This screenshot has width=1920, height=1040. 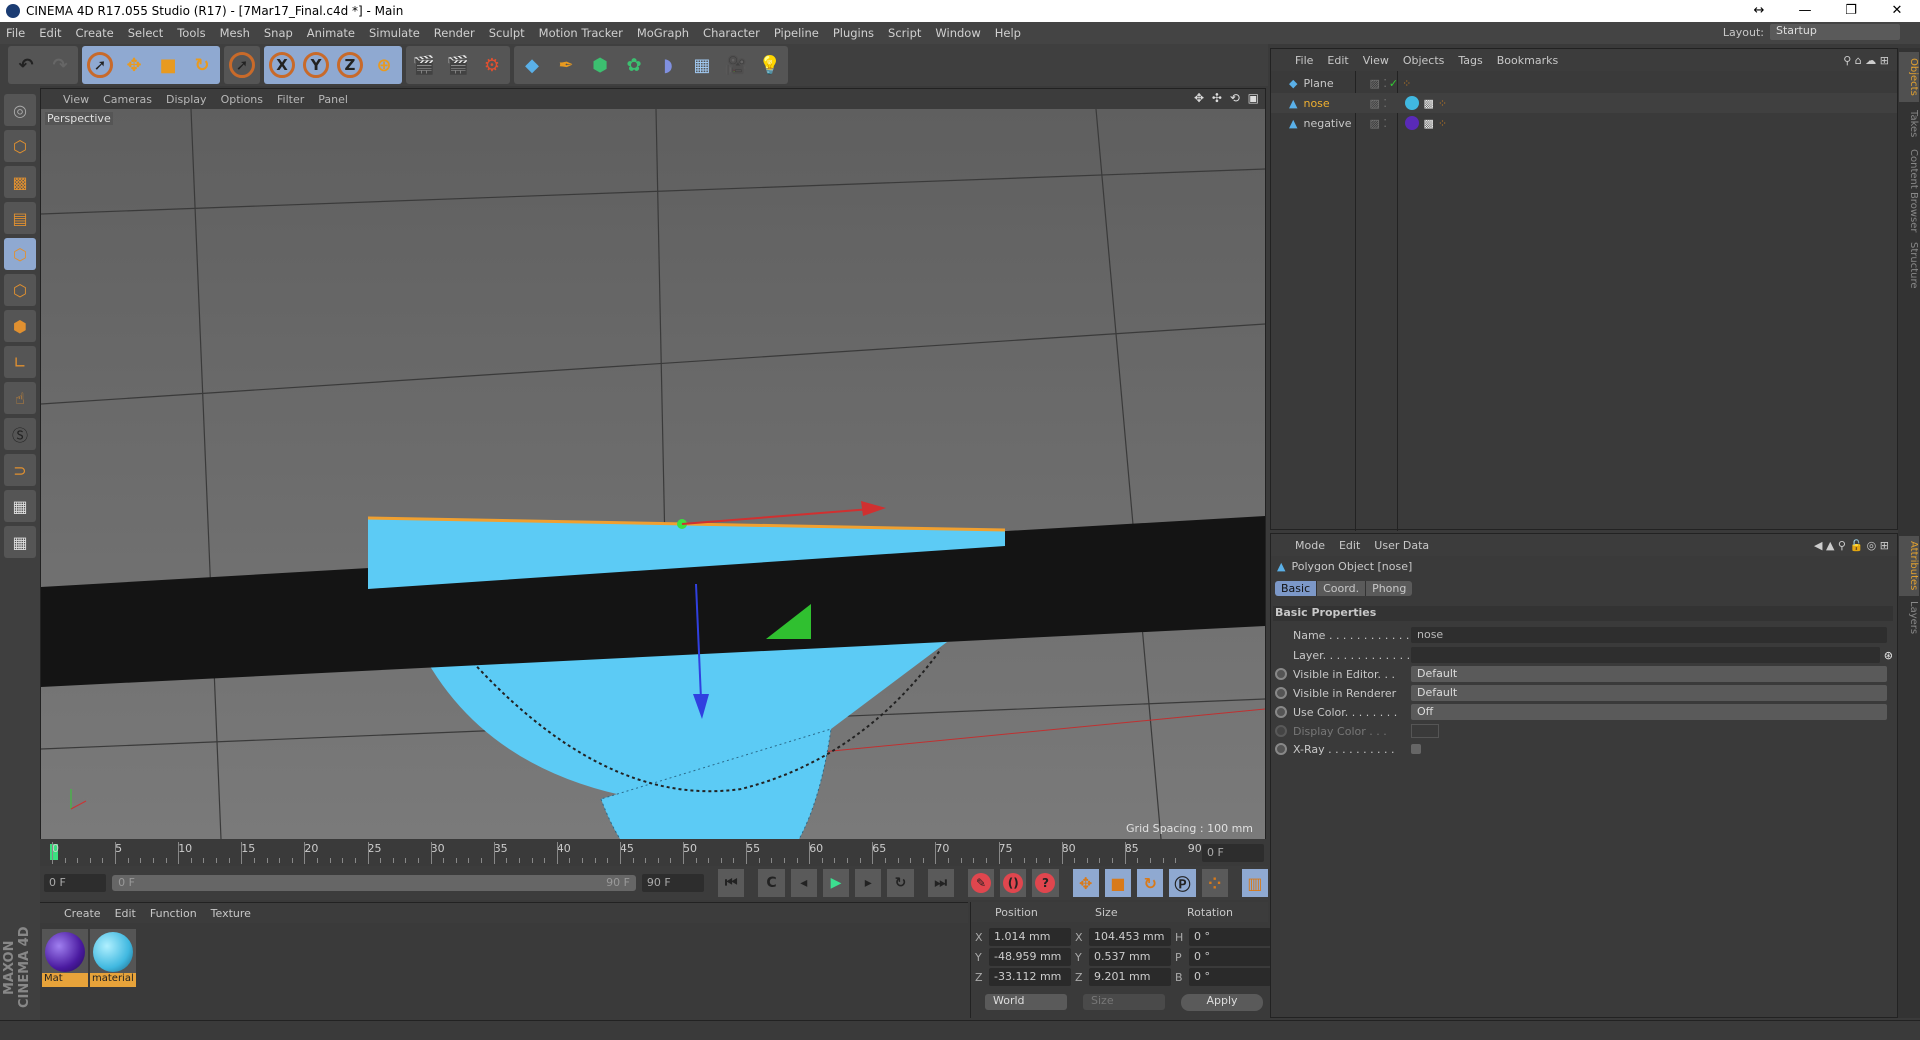 I want to click on workplane-lock-icon: ▦, so click(x=20, y=506).